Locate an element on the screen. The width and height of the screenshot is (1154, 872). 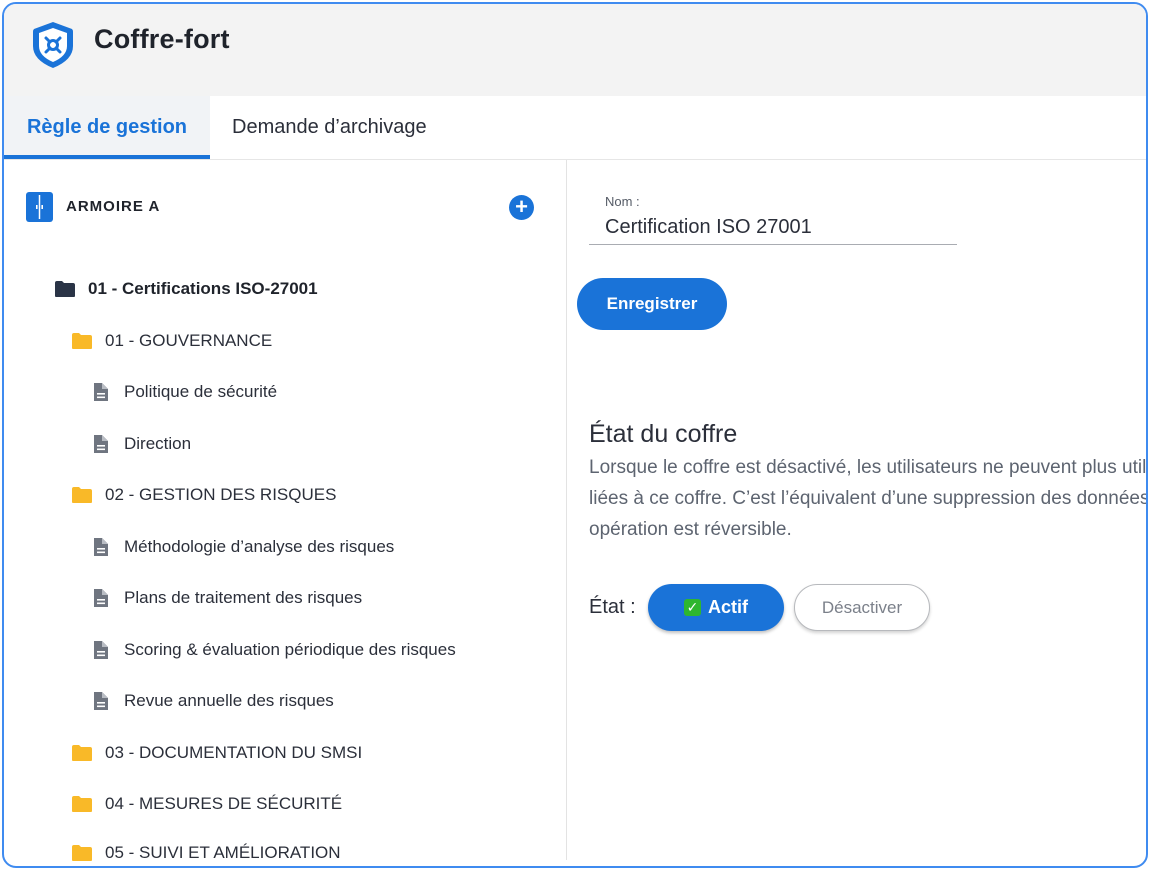
state-label: État : is located at coordinates (612, 607).